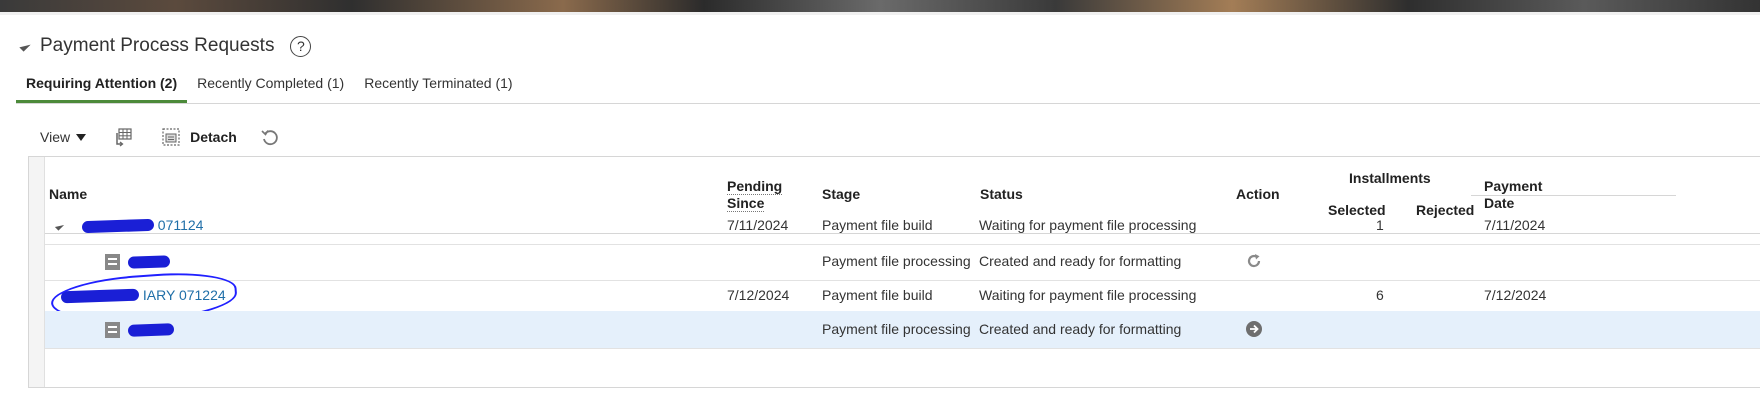  What do you see at coordinates (68, 194) in the screenshot?
I see `column-header-name: Name` at bounding box center [68, 194].